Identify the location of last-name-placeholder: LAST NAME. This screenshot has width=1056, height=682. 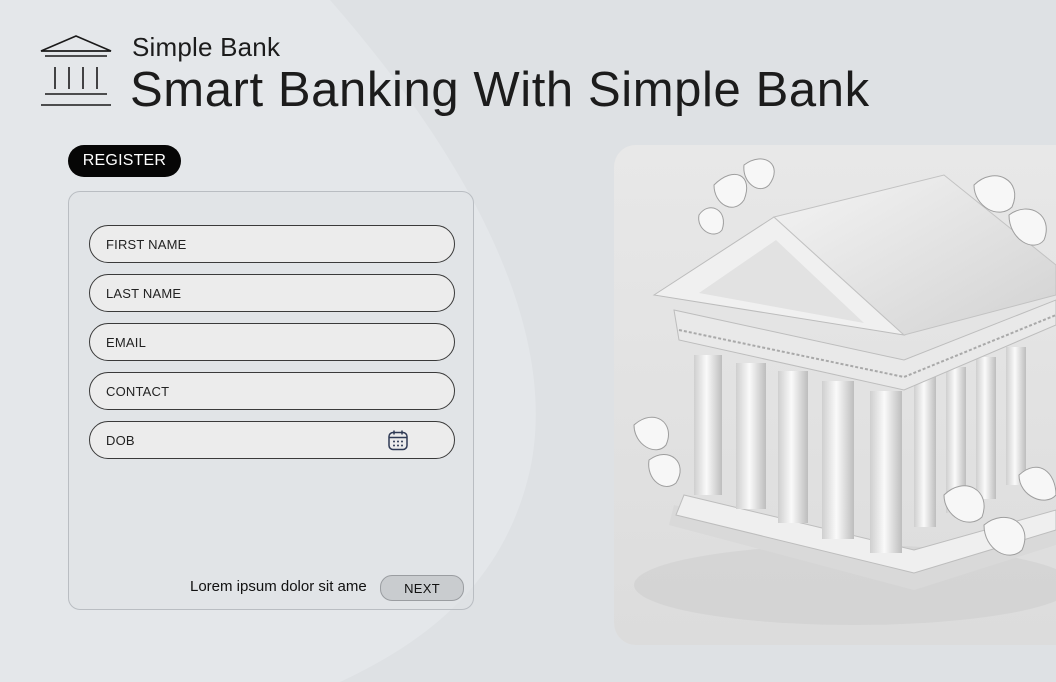
(144, 293).